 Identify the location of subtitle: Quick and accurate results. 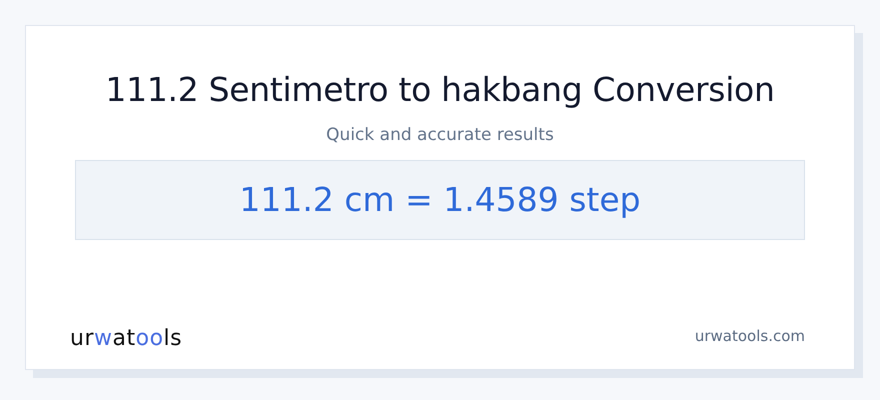
(440, 135).